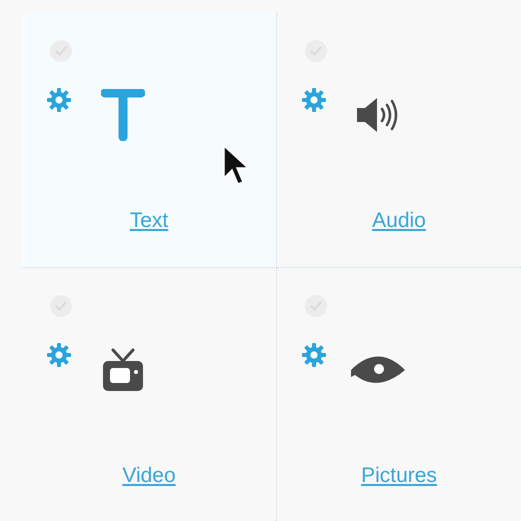 The image size is (521, 521). What do you see at coordinates (399, 476) in the screenshot?
I see `tile-link: Pictures` at bounding box center [399, 476].